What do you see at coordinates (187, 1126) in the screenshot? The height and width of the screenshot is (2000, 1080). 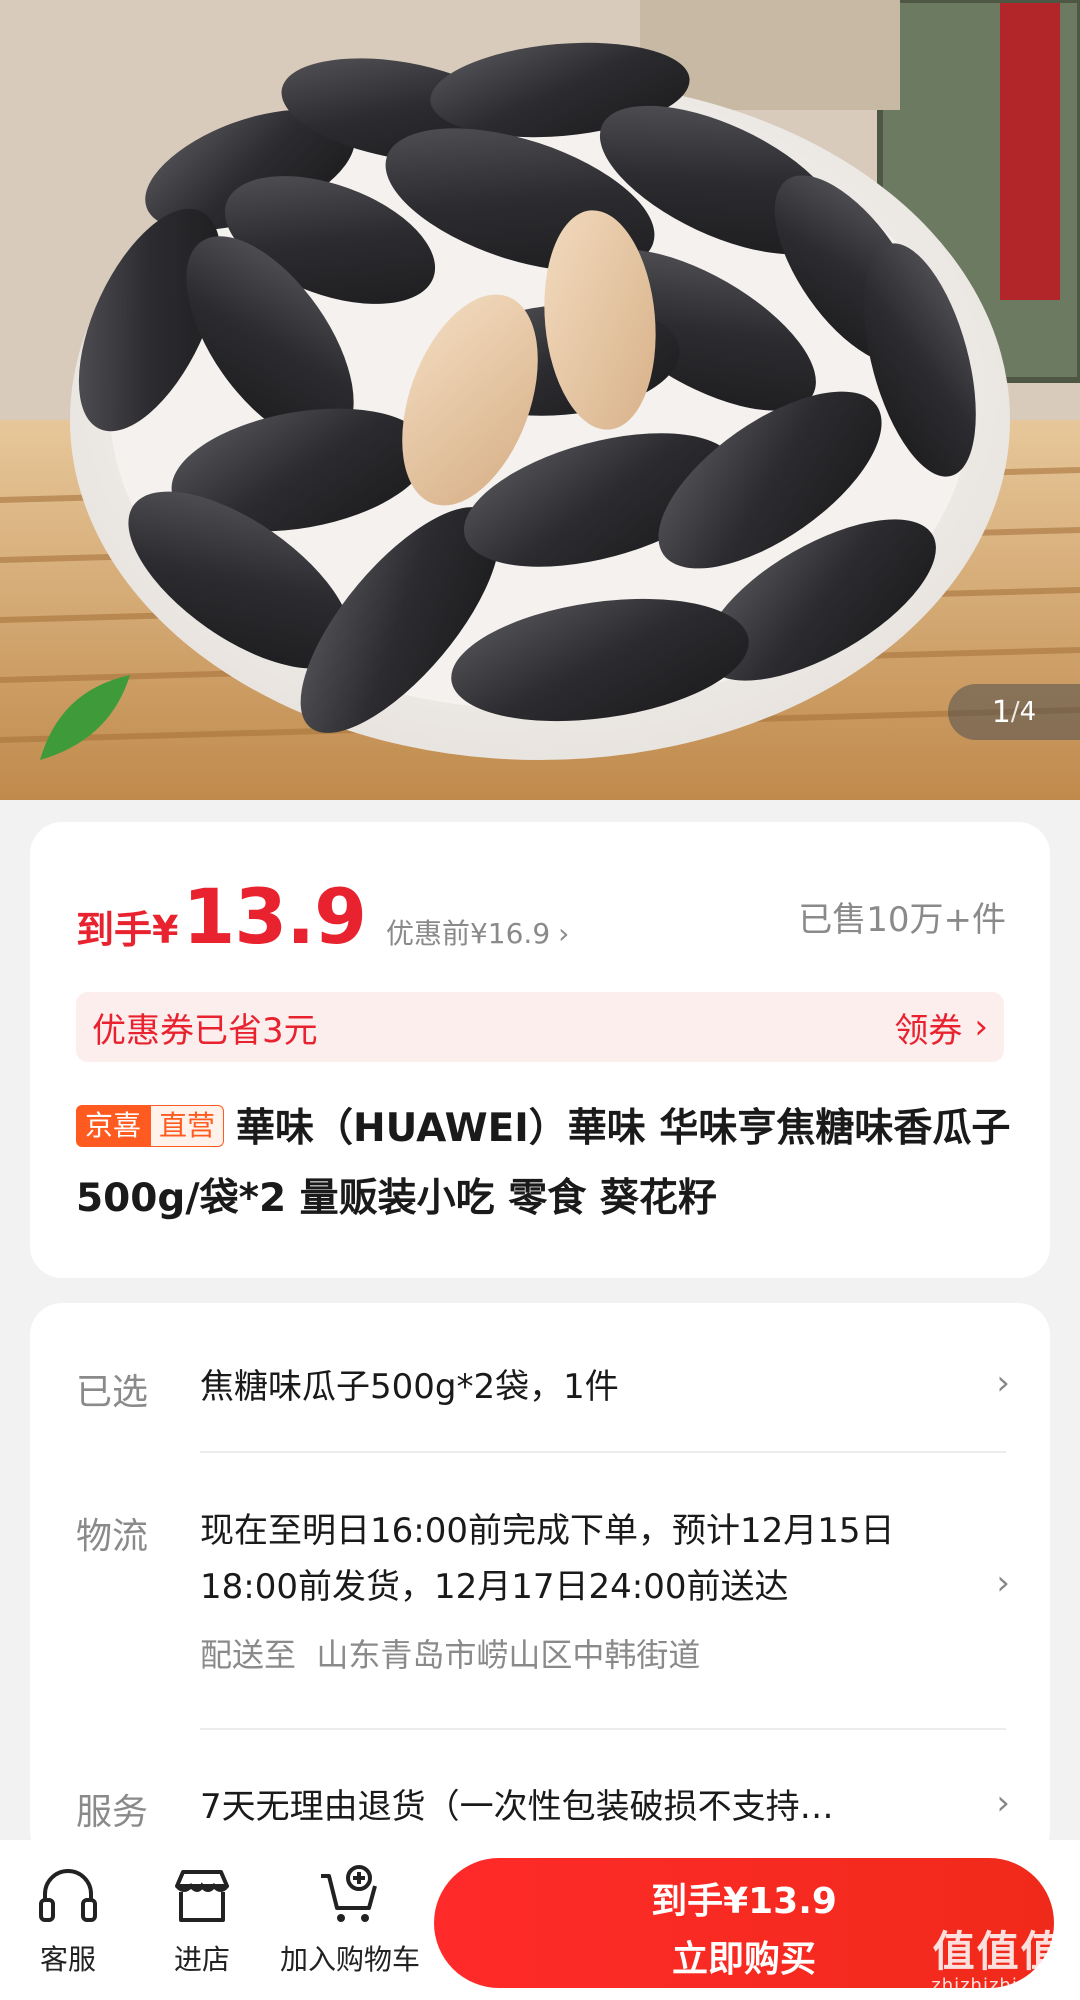 I see `tag-direct: 直营` at bounding box center [187, 1126].